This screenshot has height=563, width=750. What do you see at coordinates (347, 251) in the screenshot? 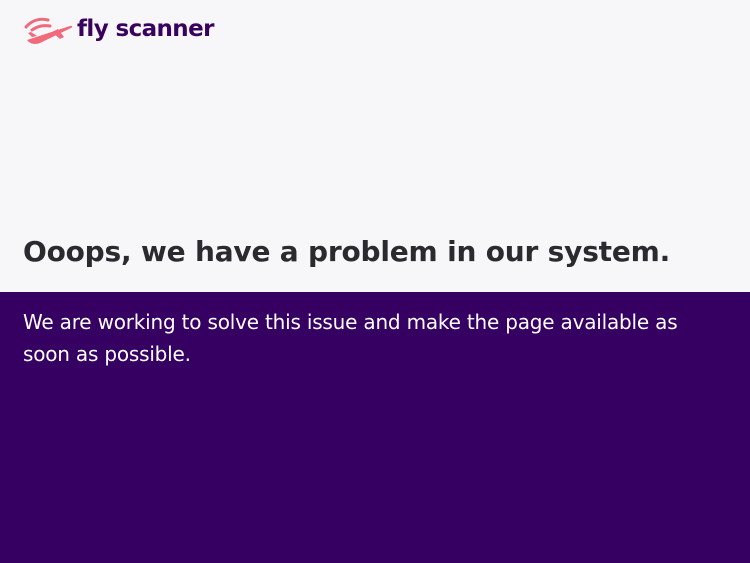
I see `error-title: Ooops, we have a problem in our system.` at bounding box center [347, 251].